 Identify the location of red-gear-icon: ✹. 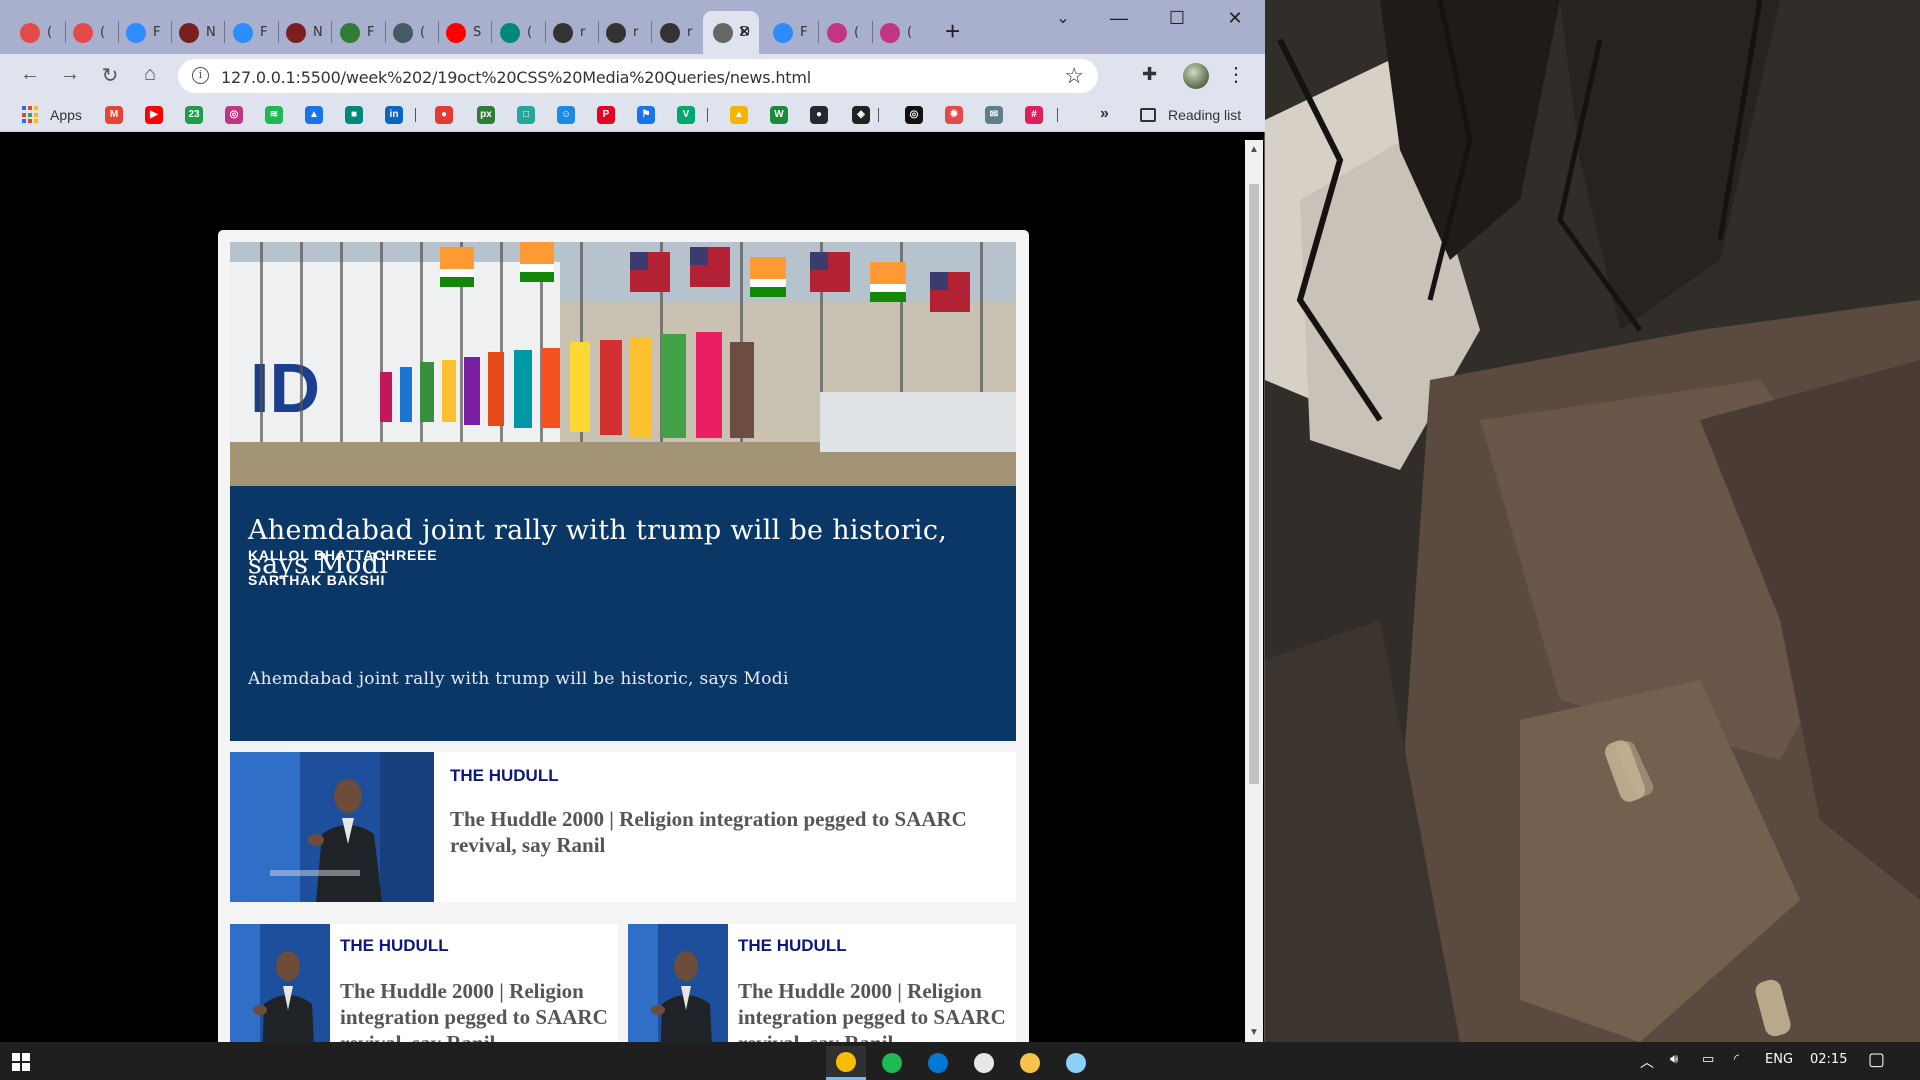
(954, 115).